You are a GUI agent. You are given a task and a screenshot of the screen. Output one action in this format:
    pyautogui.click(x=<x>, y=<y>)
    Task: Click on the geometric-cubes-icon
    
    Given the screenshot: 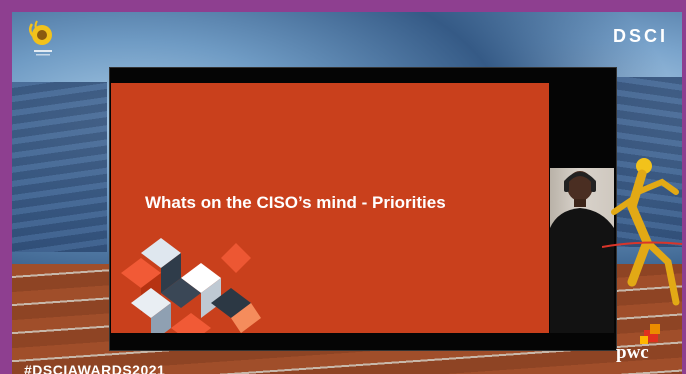 What is the action you would take?
    pyautogui.click(x=191, y=285)
    